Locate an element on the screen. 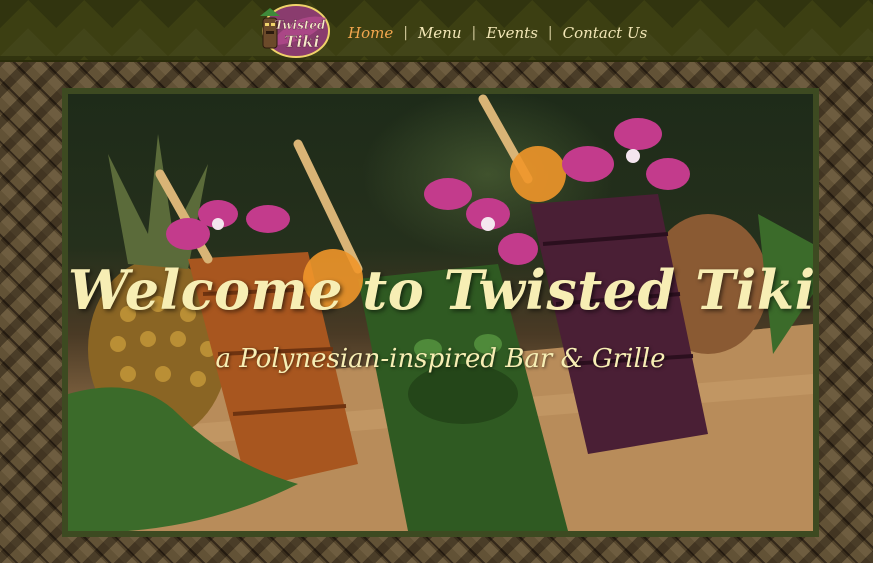 This screenshot has height=563, width=873. nav-events: Events is located at coordinates (512, 33).